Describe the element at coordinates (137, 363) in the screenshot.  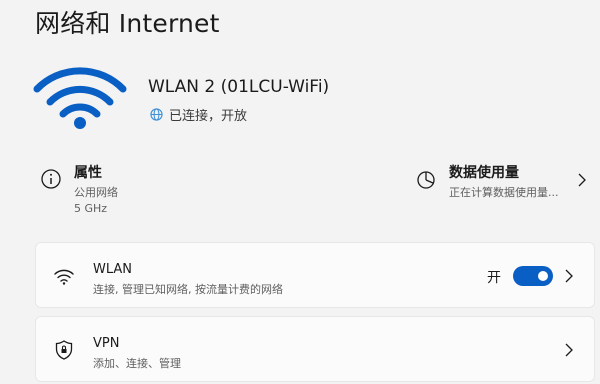
I see `vpn-description: 添加、连接、管理` at that location.